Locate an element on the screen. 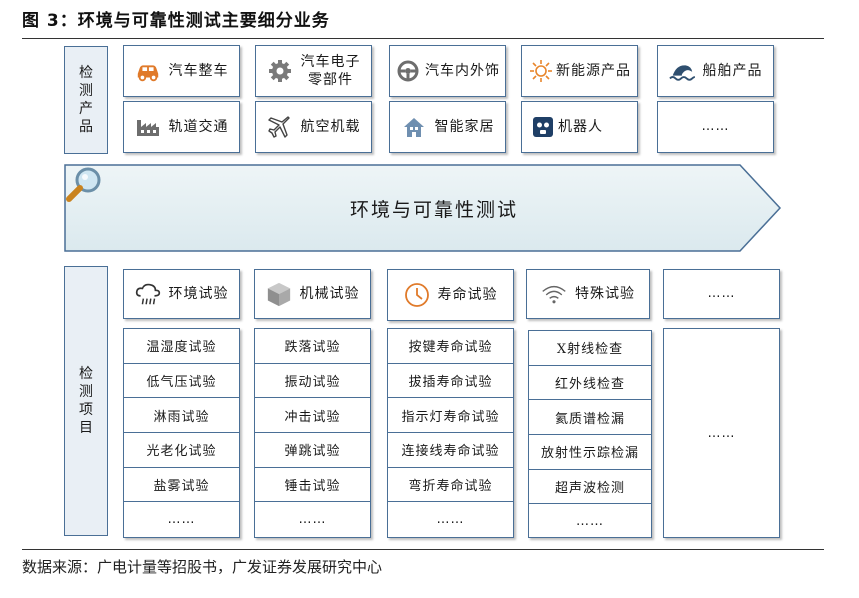 Image resolution: width=859 pixels, height=598 pixels. product-smart-home: 智能家居 is located at coordinates (447, 127).